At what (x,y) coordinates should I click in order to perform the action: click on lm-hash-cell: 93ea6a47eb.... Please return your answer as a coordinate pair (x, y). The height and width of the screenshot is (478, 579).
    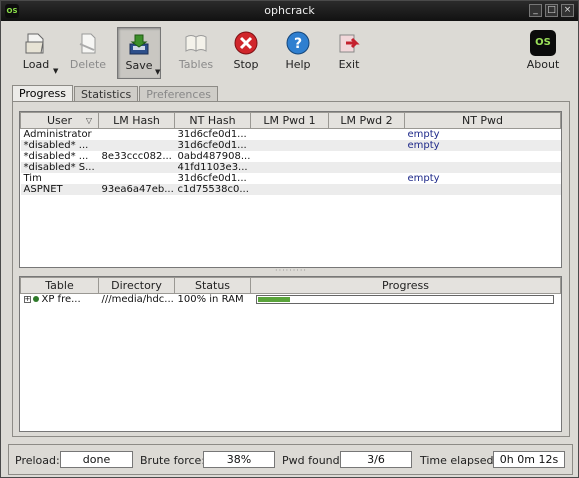
    Looking at the image, I should click on (136, 189).